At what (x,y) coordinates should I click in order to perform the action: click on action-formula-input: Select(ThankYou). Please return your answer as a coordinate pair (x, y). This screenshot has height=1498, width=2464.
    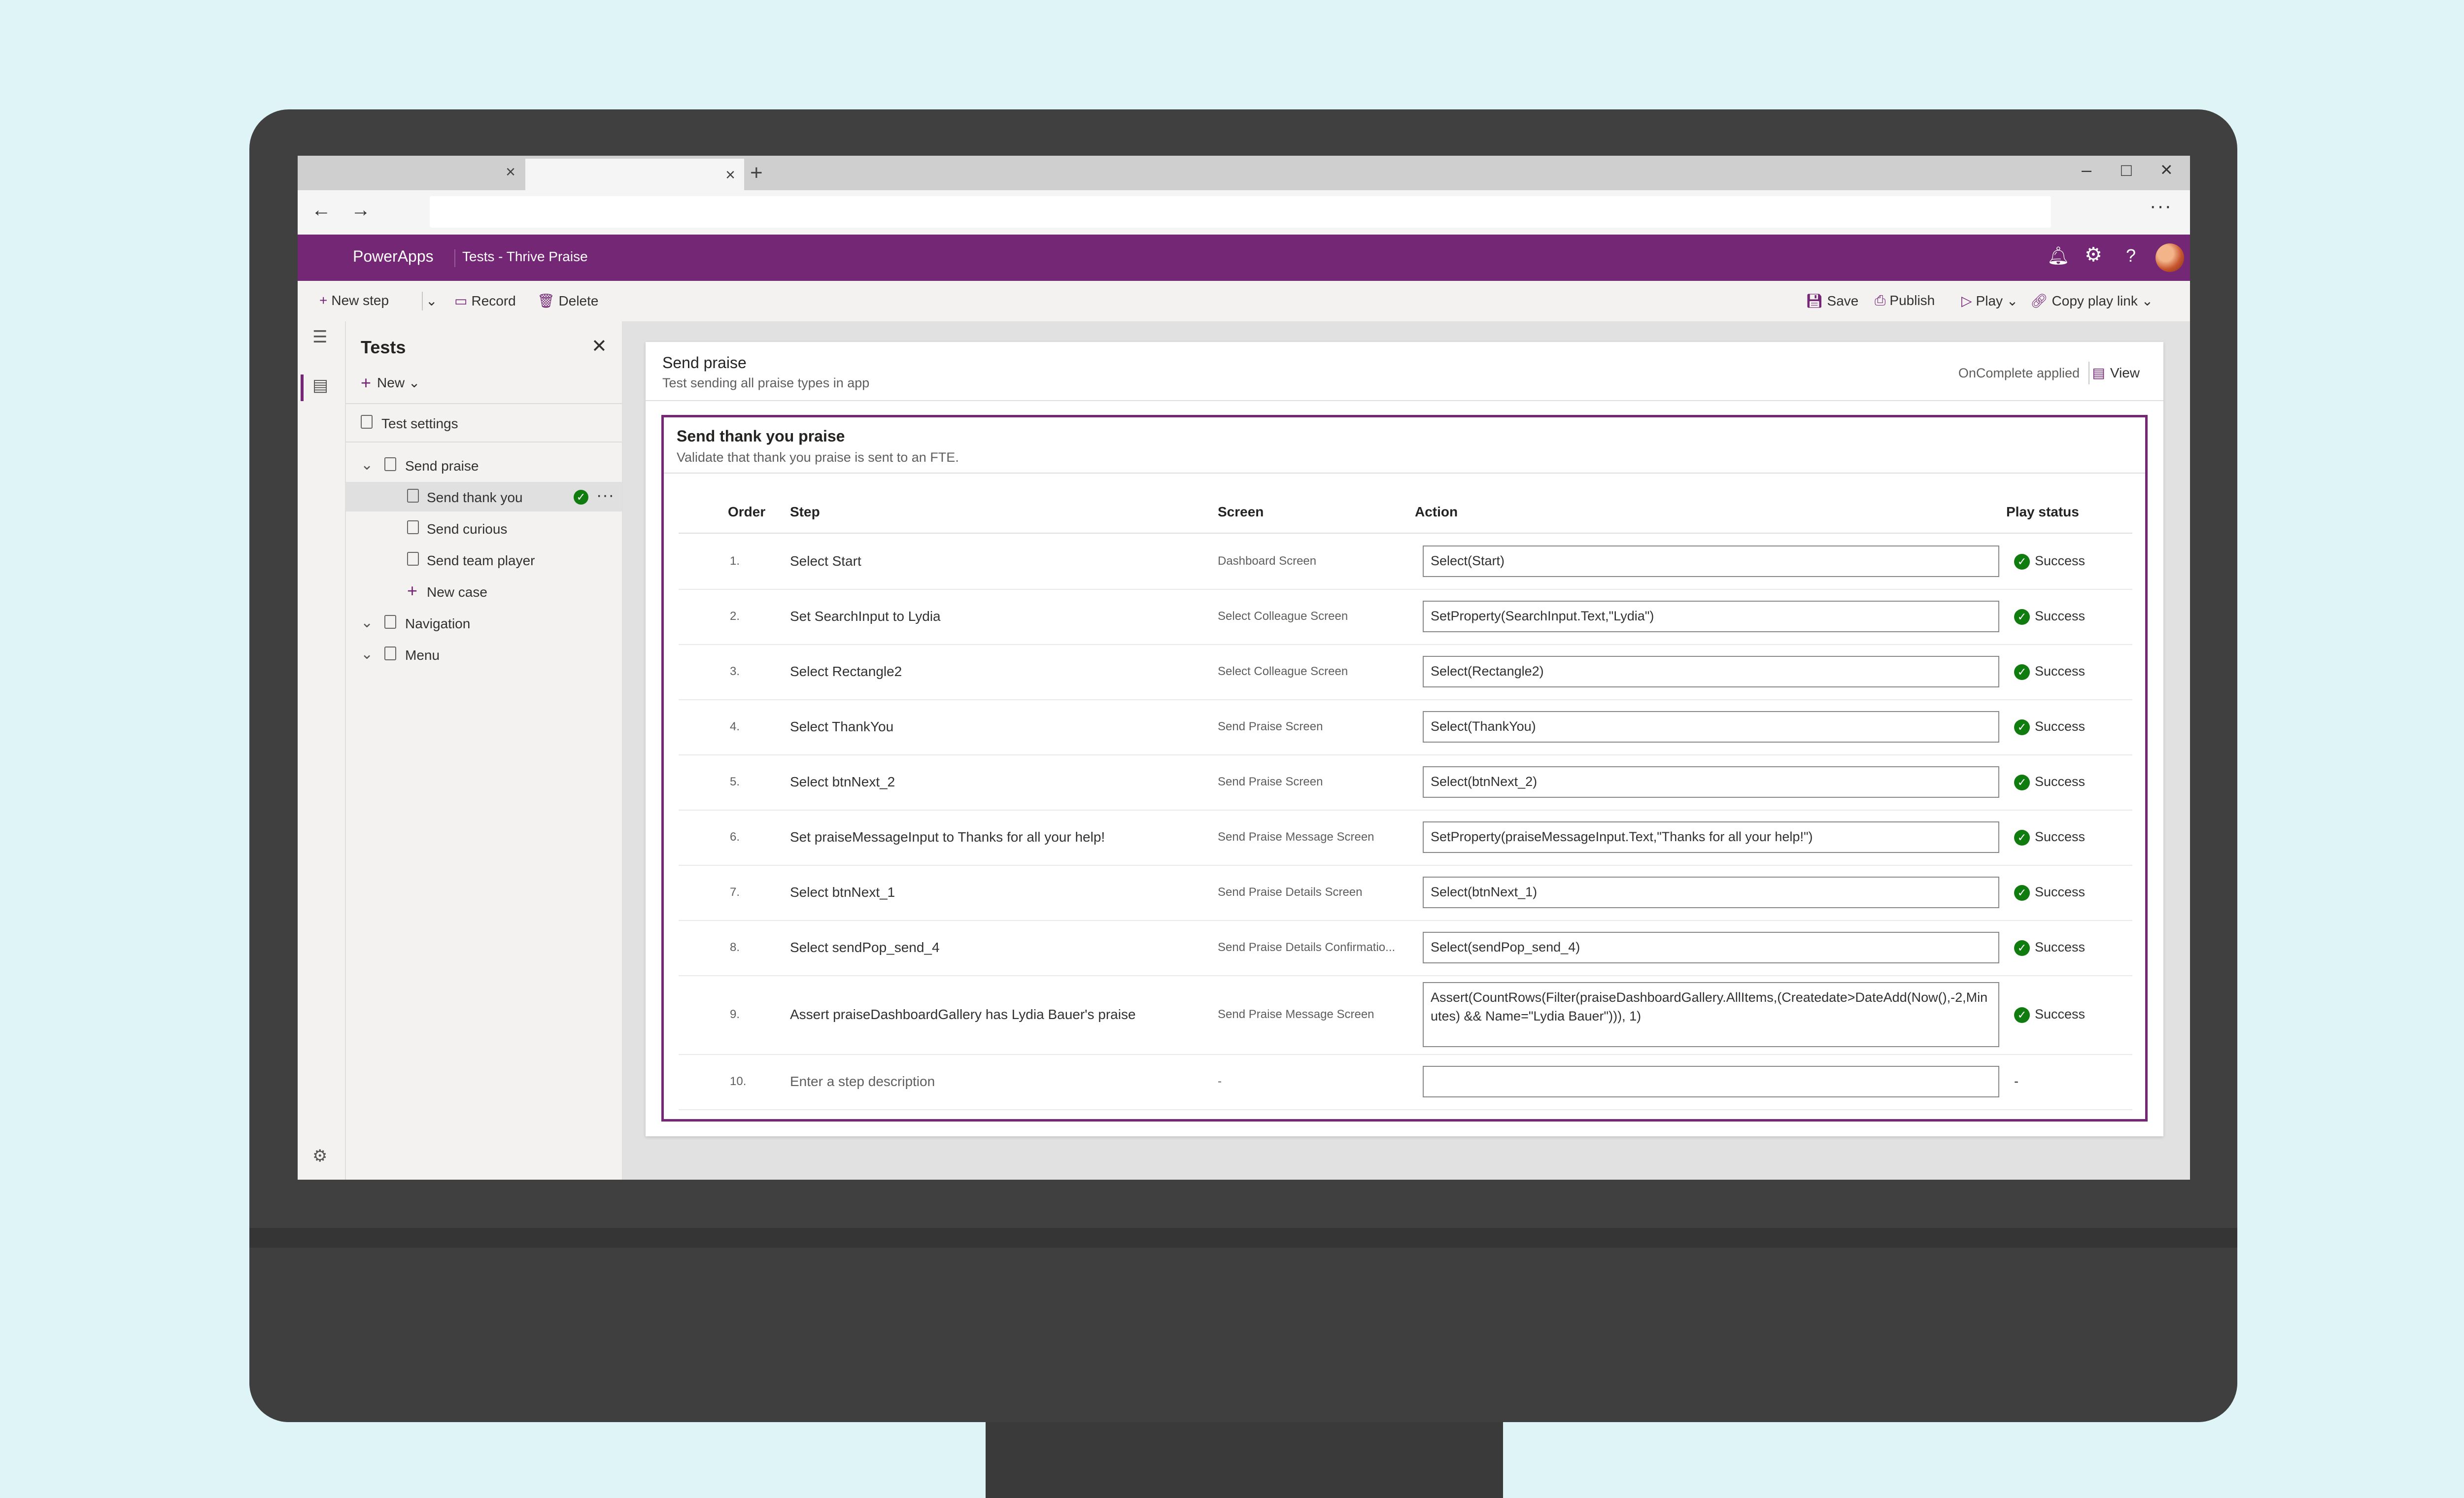
    Looking at the image, I should click on (1711, 727).